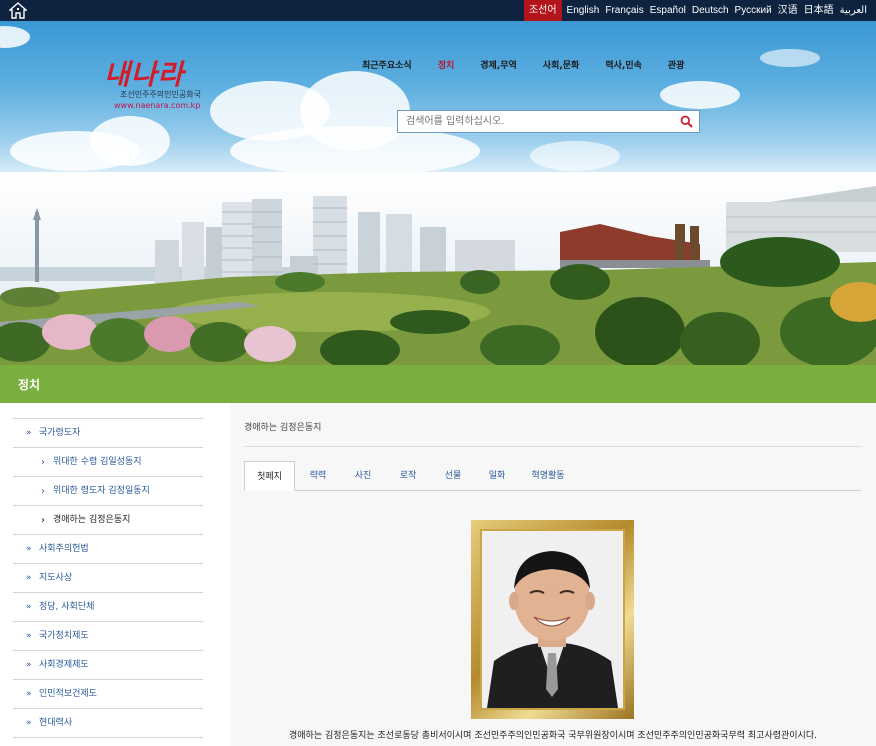 This screenshot has height=746, width=876. What do you see at coordinates (552, 446) in the screenshot?
I see `divider` at bounding box center [552, 446].